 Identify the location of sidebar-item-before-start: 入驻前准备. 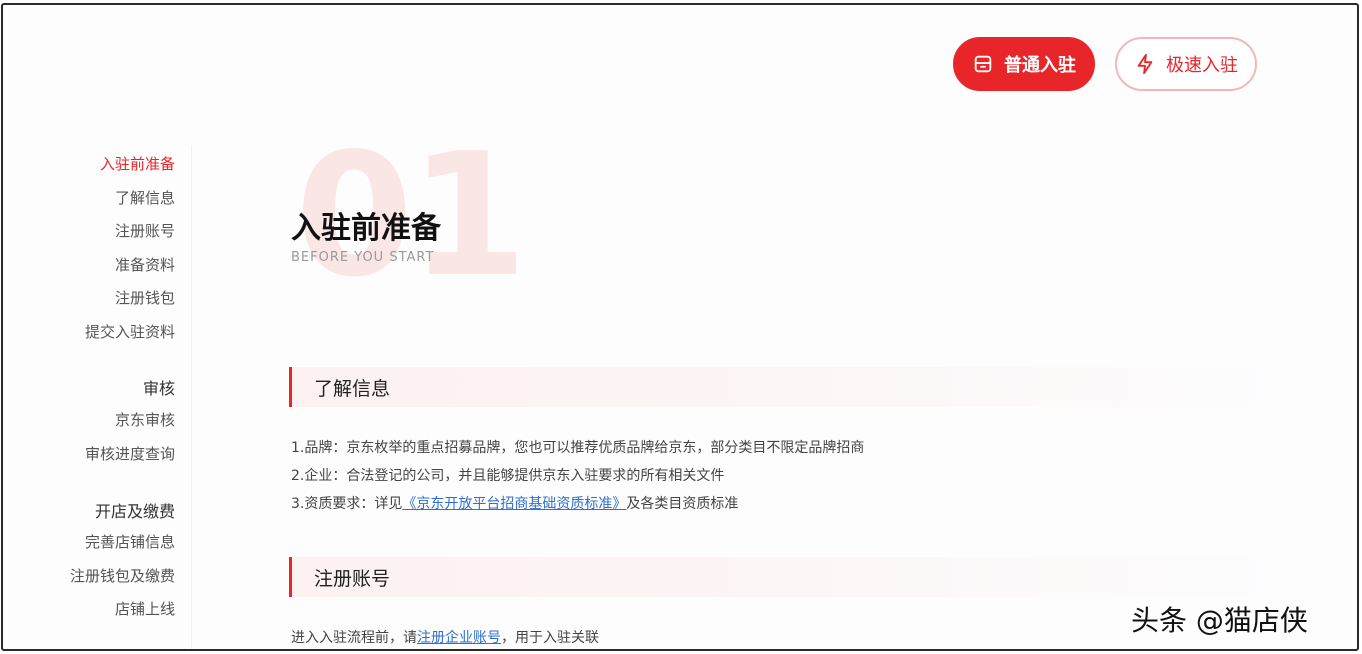
(137, 163).